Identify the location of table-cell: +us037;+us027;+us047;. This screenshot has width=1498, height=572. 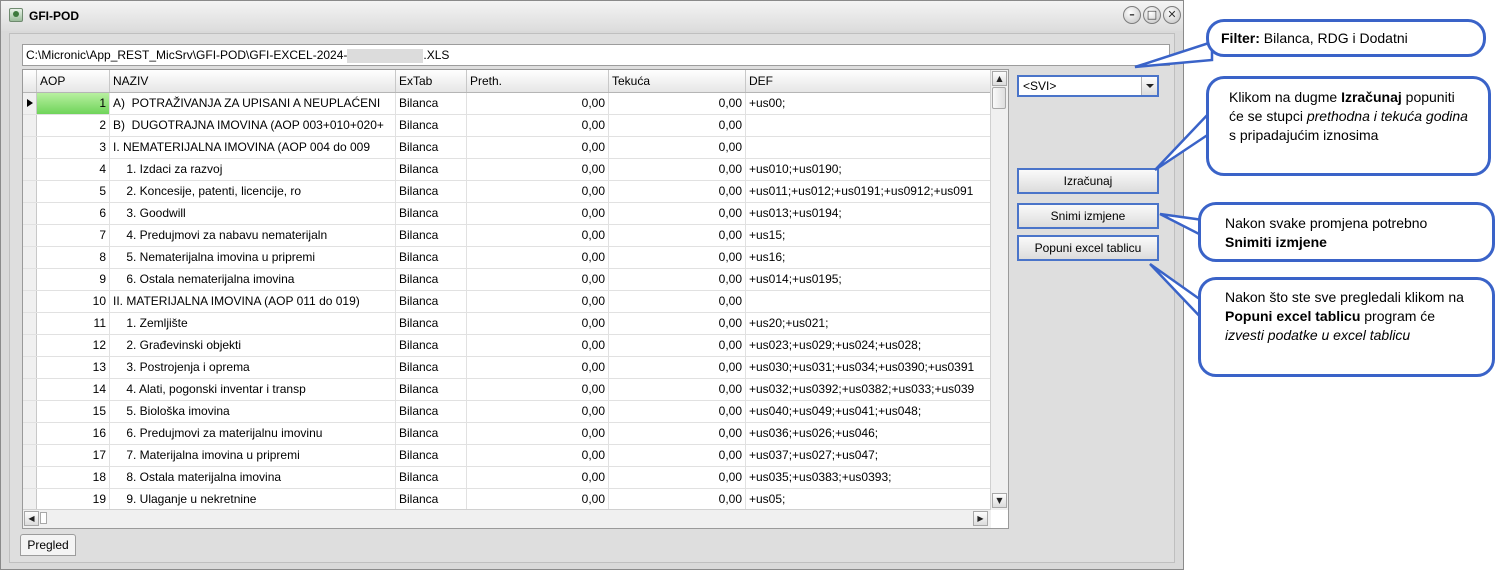
(868, 455).